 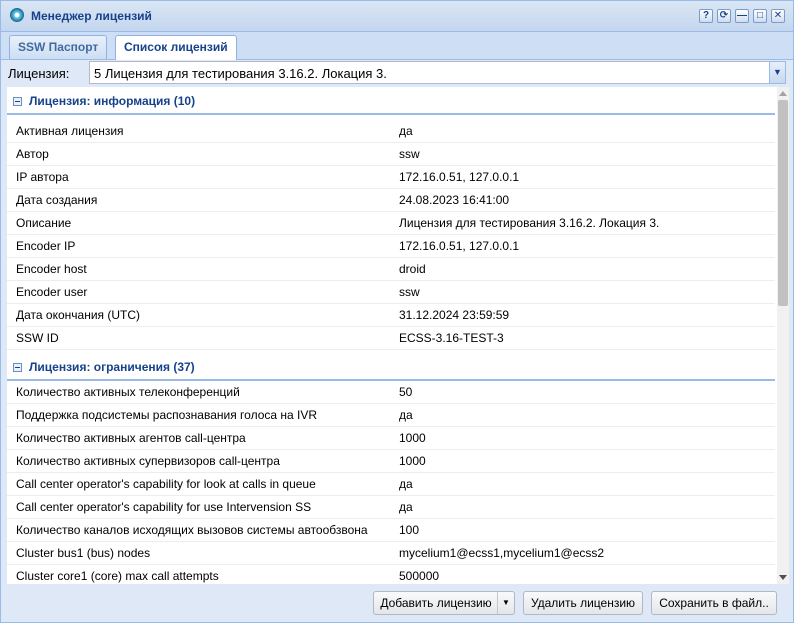 I want to click on property-name: Encoder host, so click(x=51, y=269).